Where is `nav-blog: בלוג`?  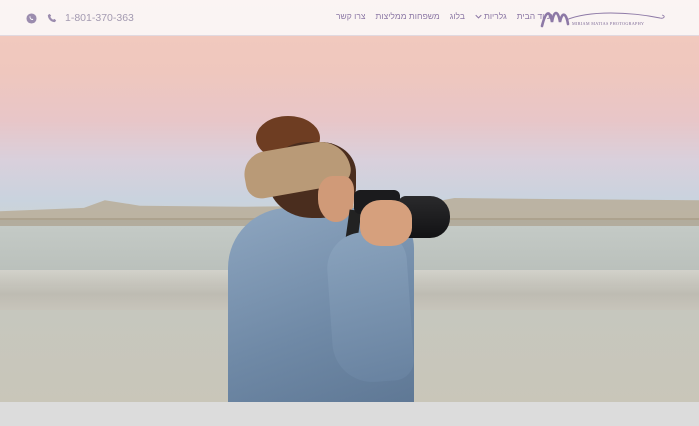
nav-blog: בלוג is located at coordinates (457, 16).